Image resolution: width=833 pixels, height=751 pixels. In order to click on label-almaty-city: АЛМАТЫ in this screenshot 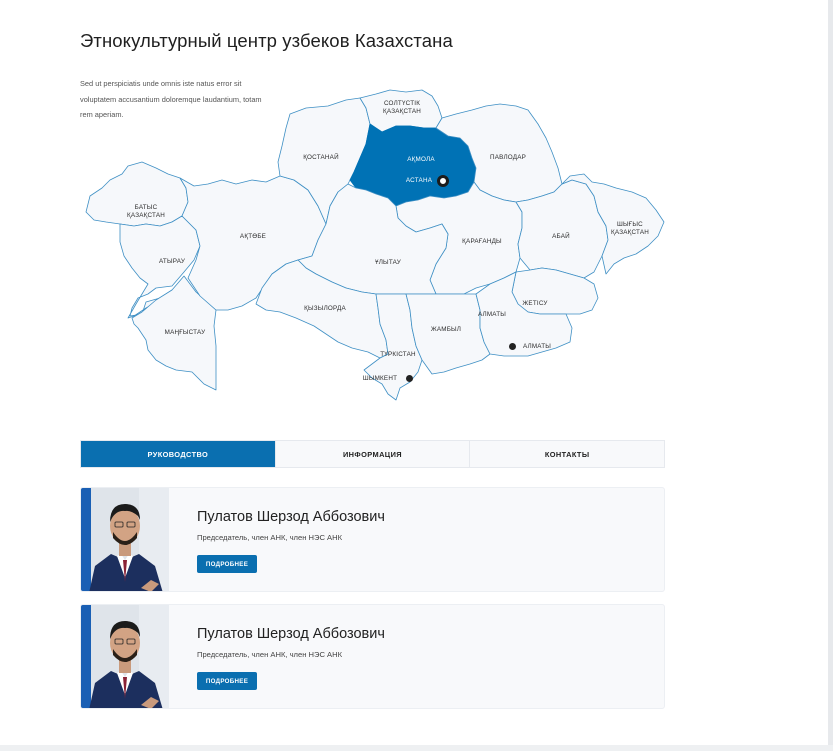, I will do `click(537, 346)`.